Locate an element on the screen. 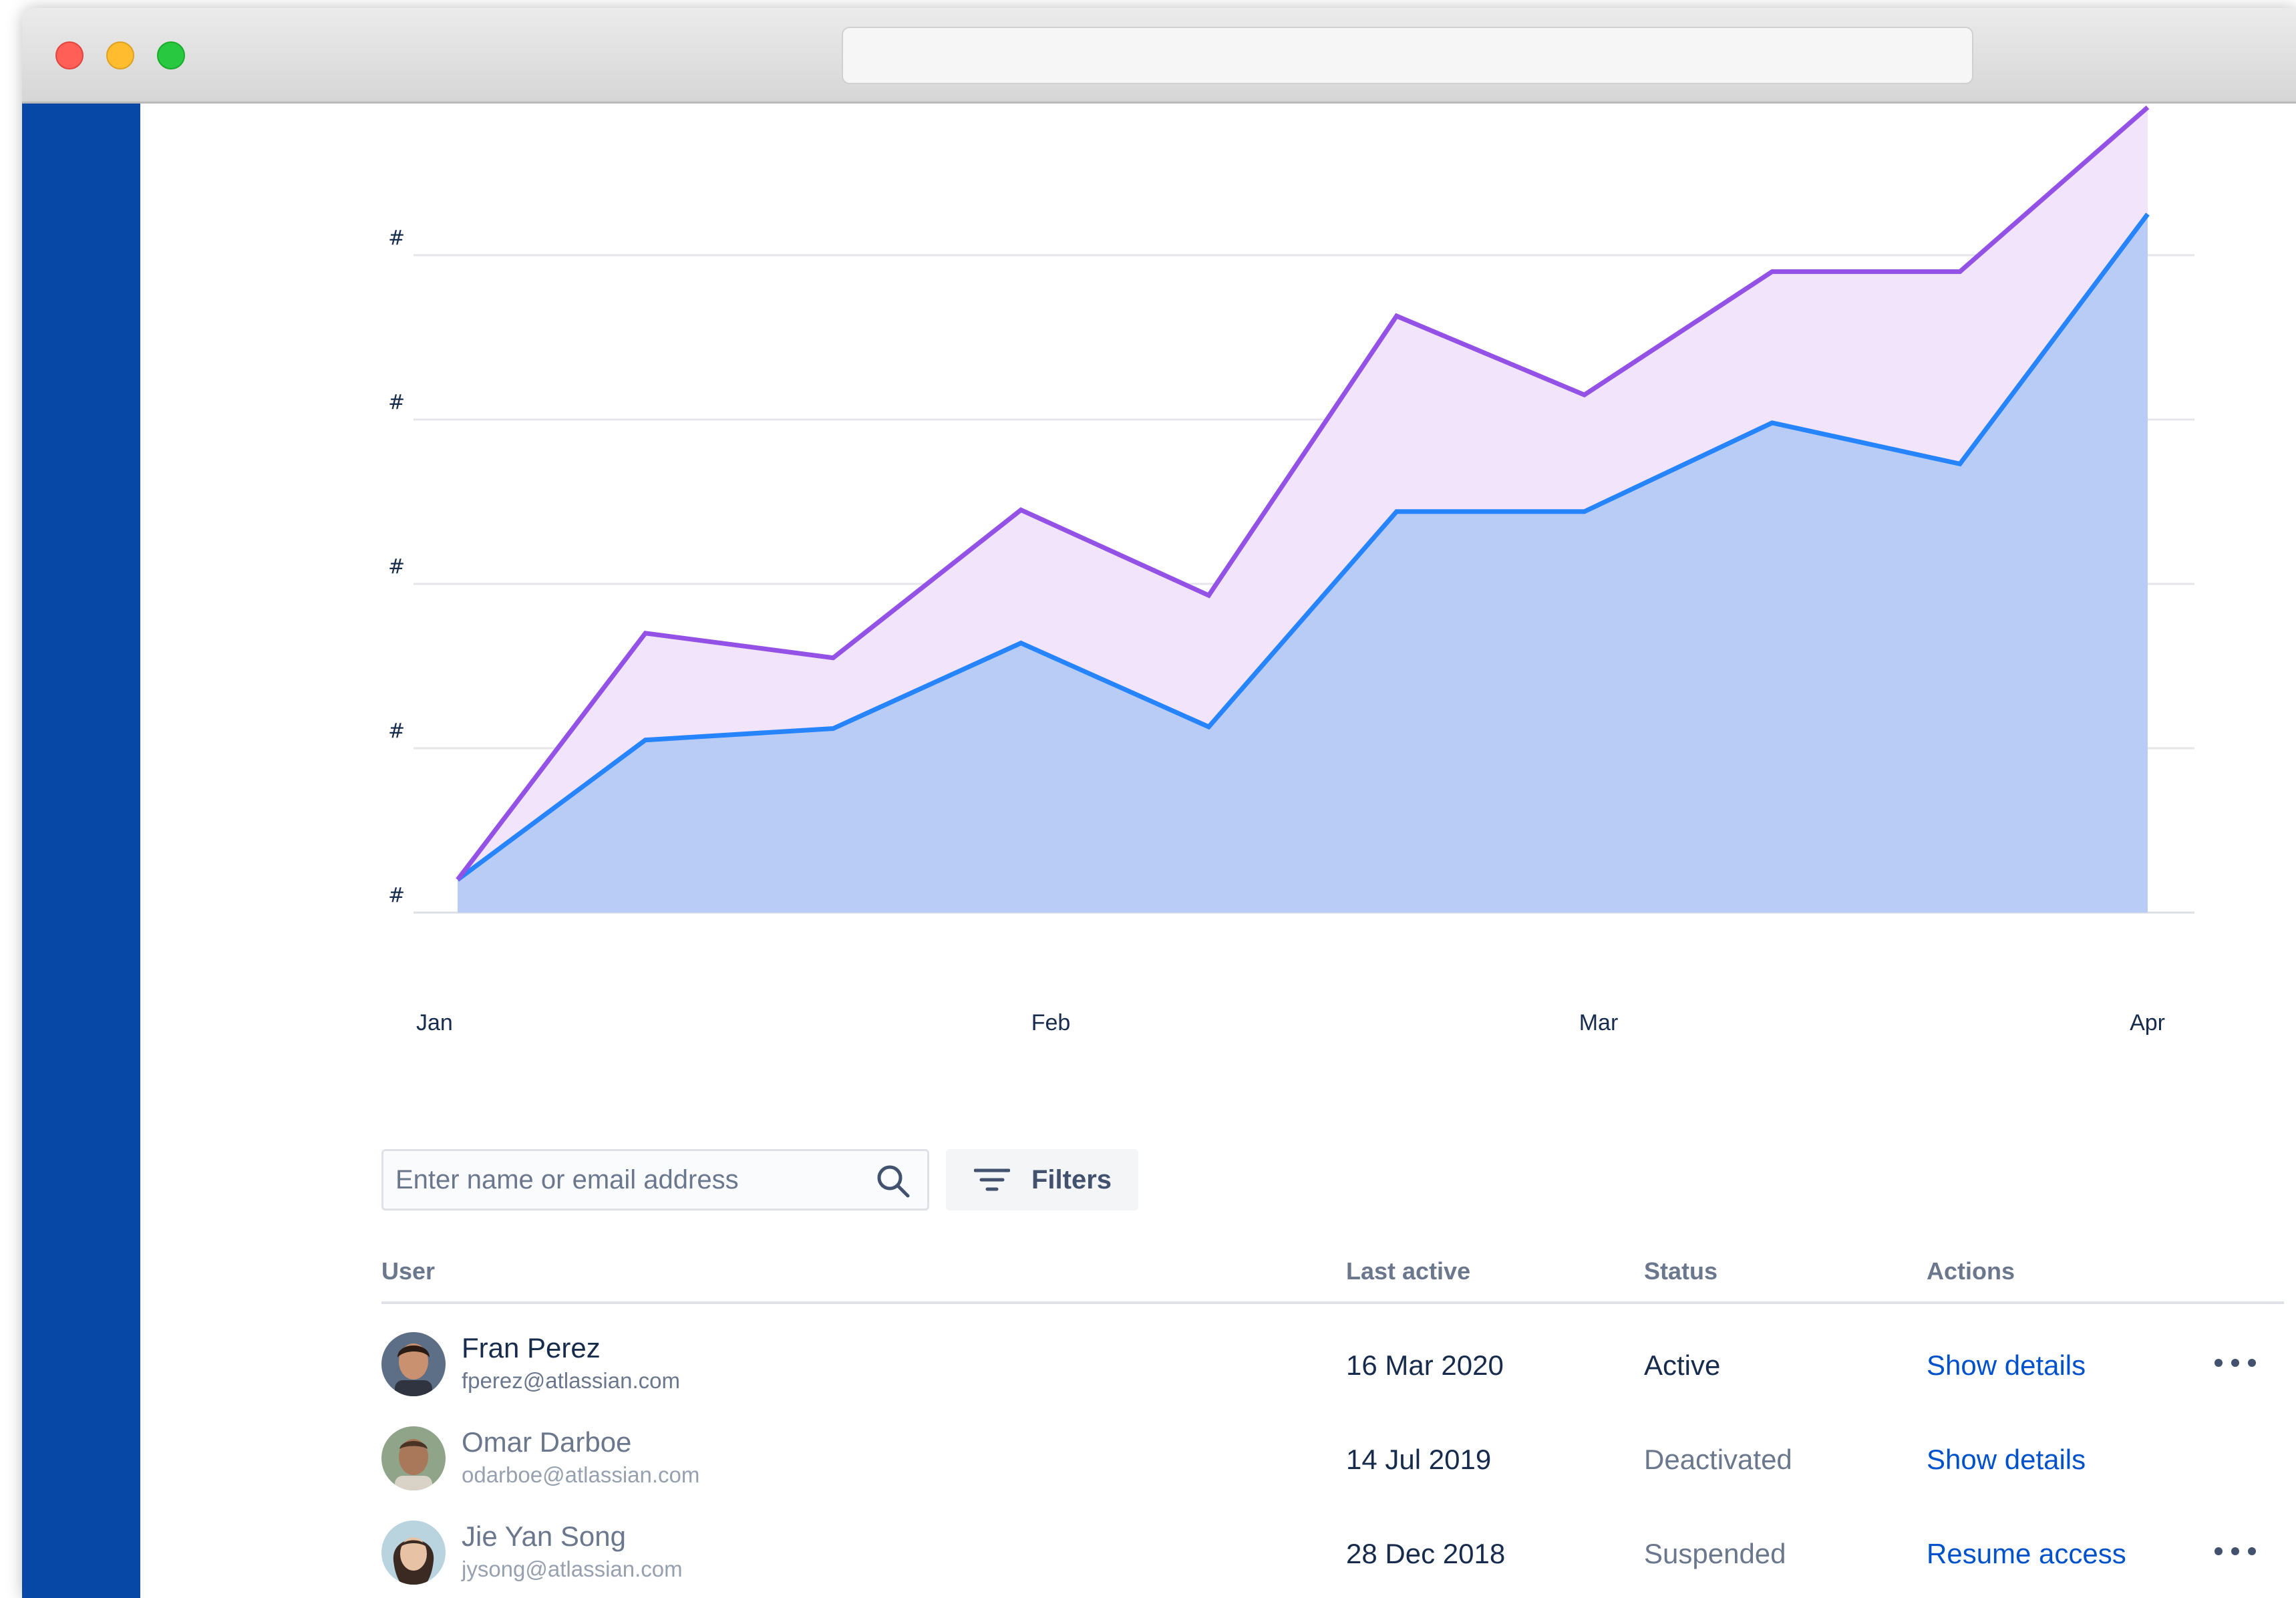 Image resolution: width=2296 pixels, height=1598 pixels. search-input is located at coordinates (622, 1180).